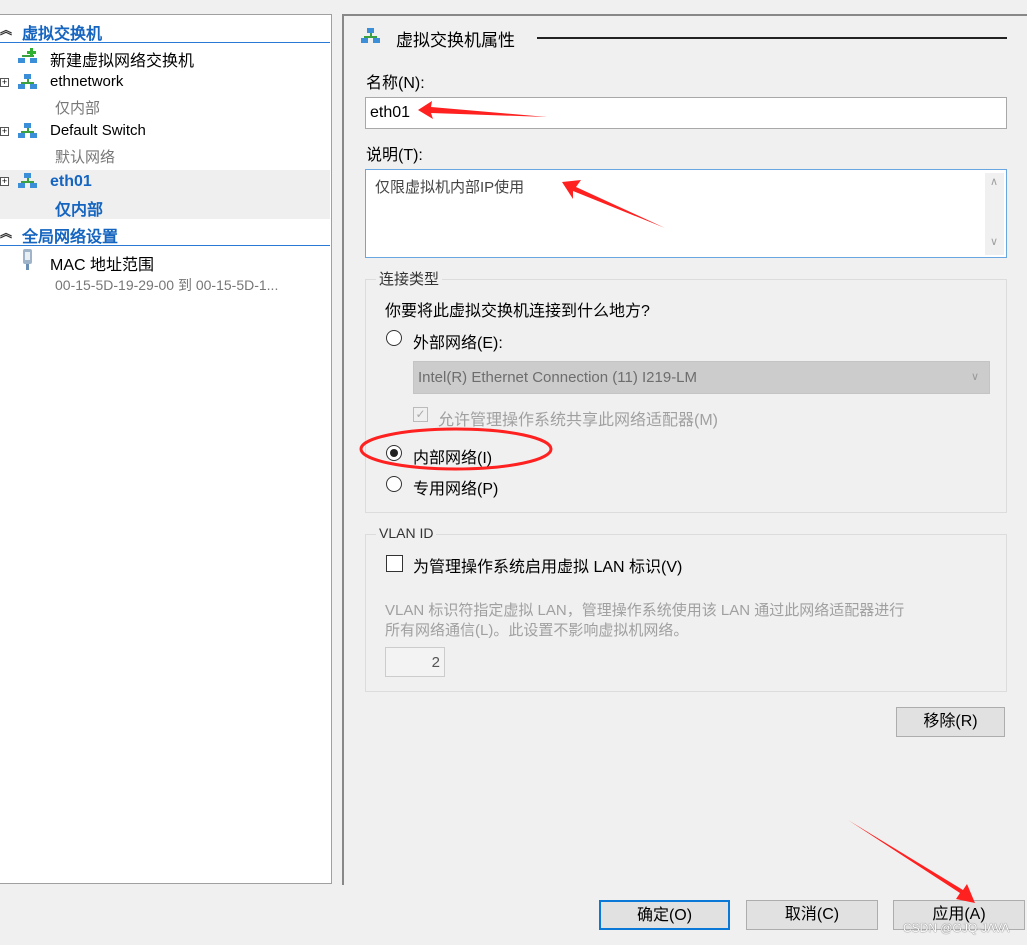  Describe the element at coordinates (394, 563) in the screenshot. I see `vlan-enable-checkbox` at that location.